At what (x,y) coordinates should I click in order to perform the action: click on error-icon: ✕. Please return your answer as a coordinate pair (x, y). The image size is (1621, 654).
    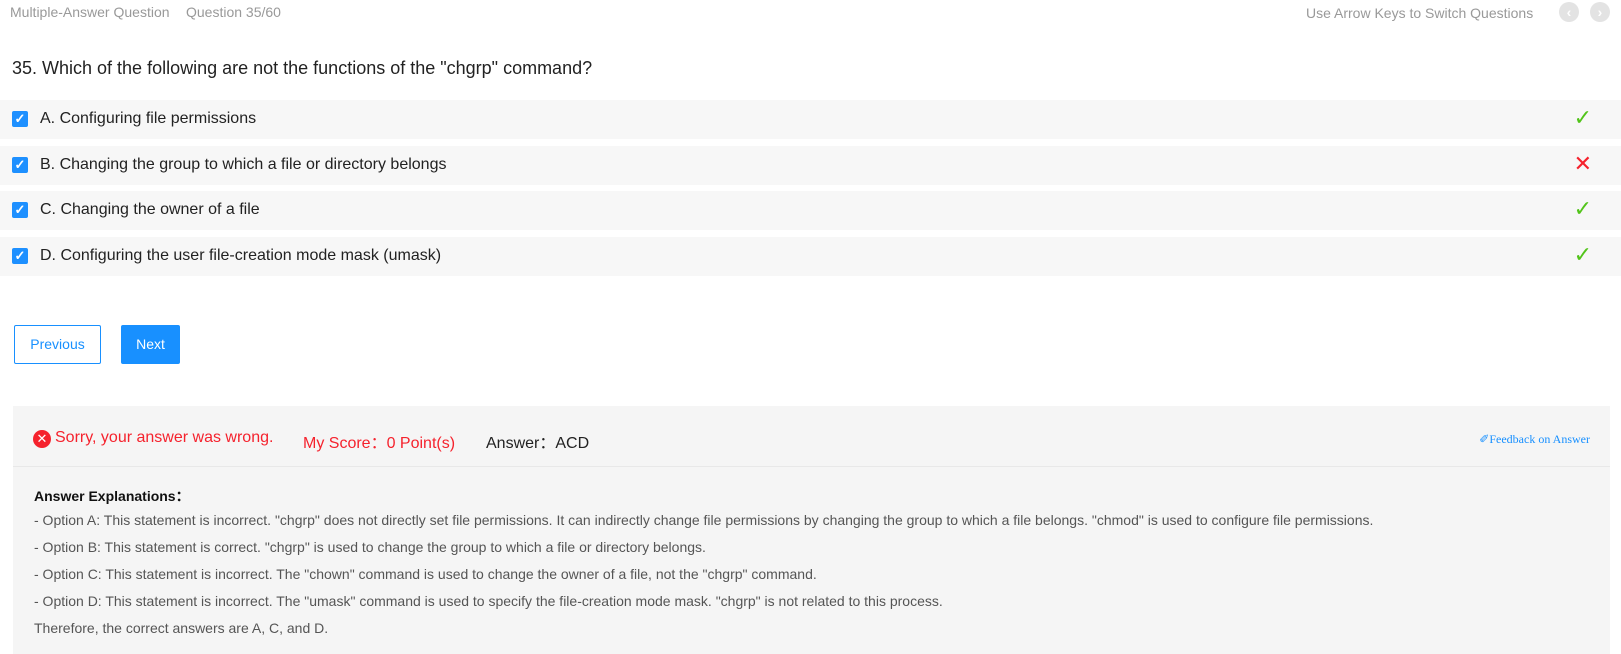
    Looking at the image, I should click on (42, 439).